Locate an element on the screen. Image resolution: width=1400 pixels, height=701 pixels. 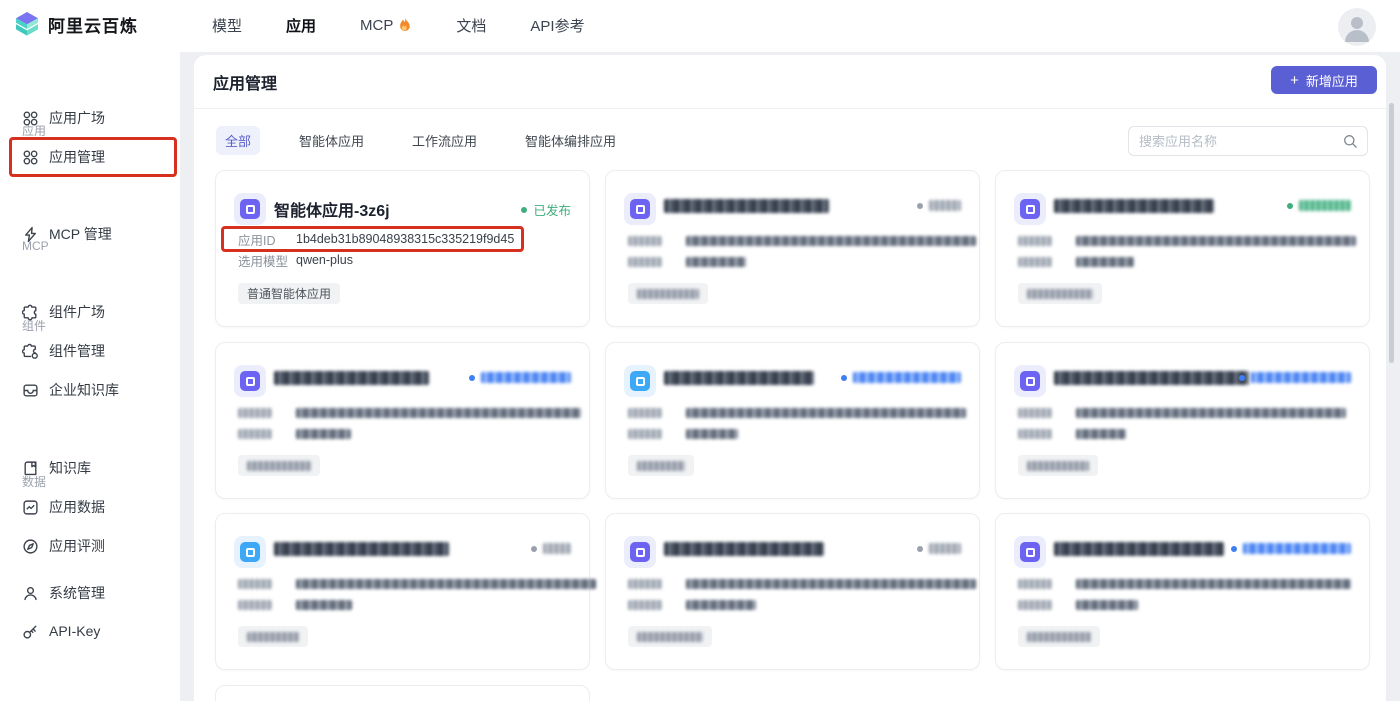
sidebar-item-组件管理: 组件管理 is located at coordinates (90, 351).